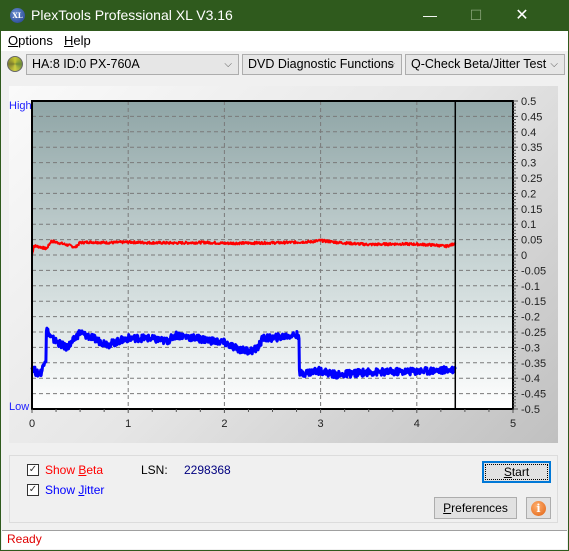 This screenshot has height=551, width=569. Describe the element at coordinates (530, 410) in the screenshot. I see `y-tick-label: -0.5` at that location.